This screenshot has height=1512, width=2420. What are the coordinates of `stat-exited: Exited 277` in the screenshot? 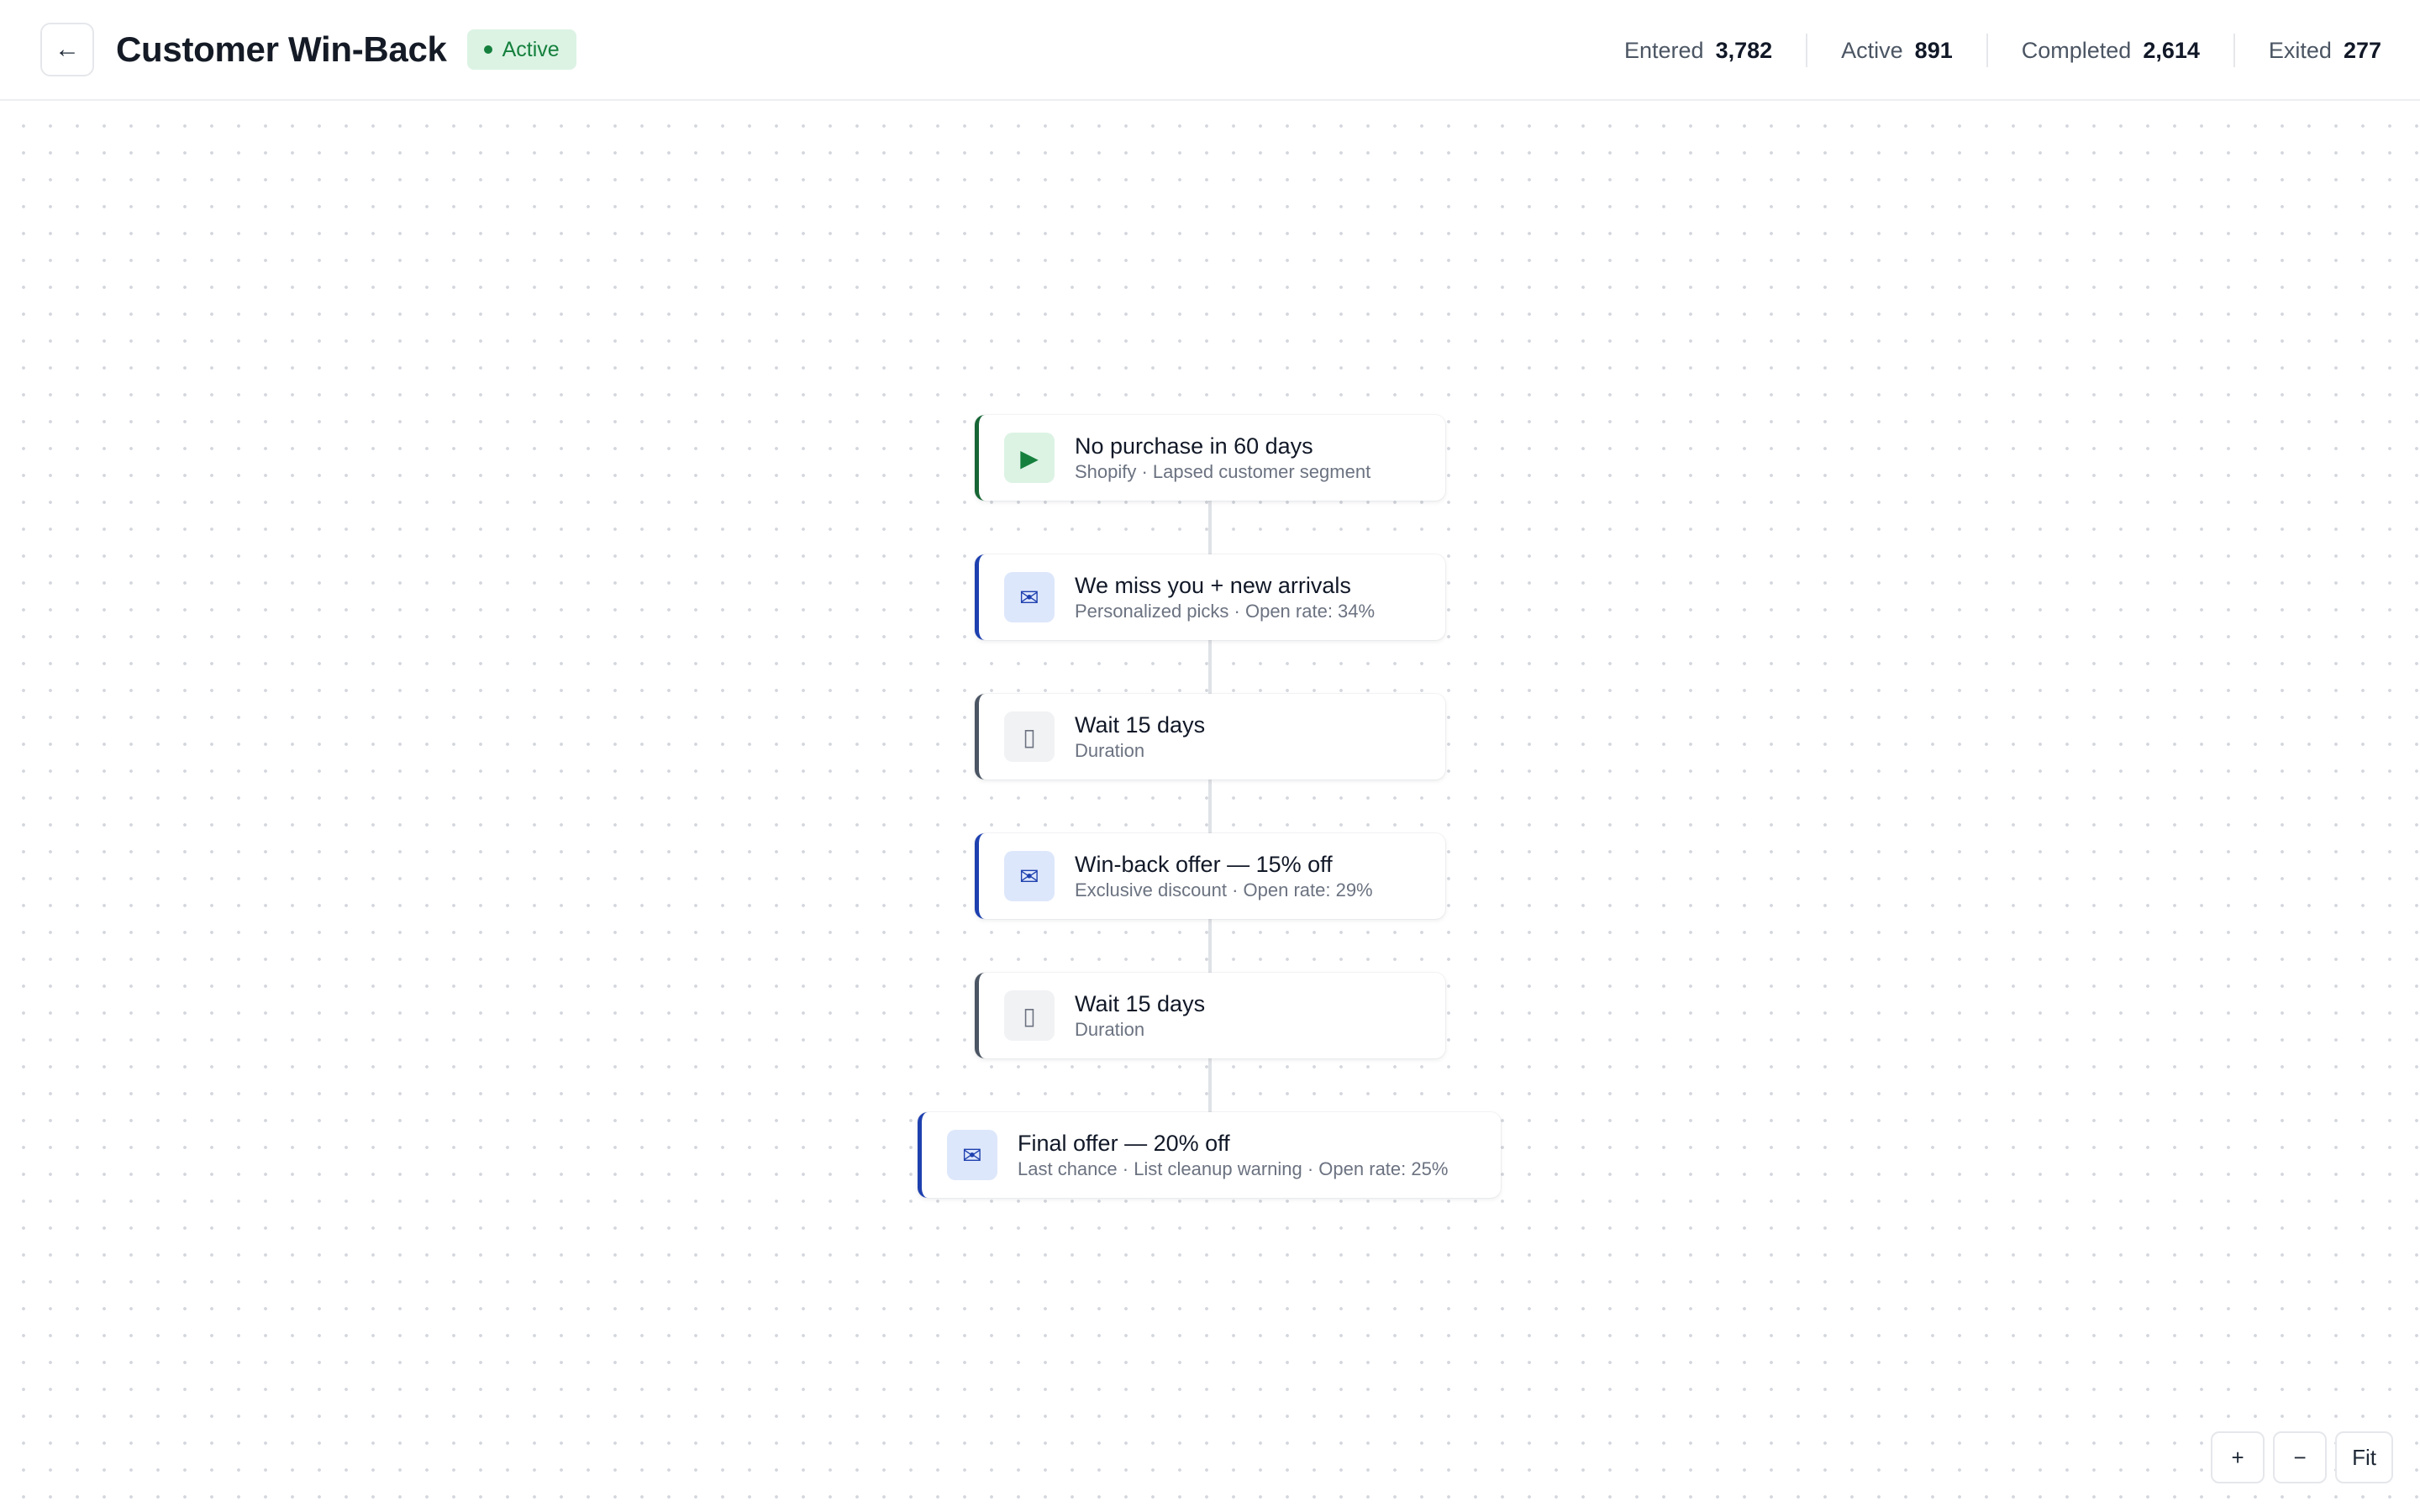 It's located at (2307, 50).